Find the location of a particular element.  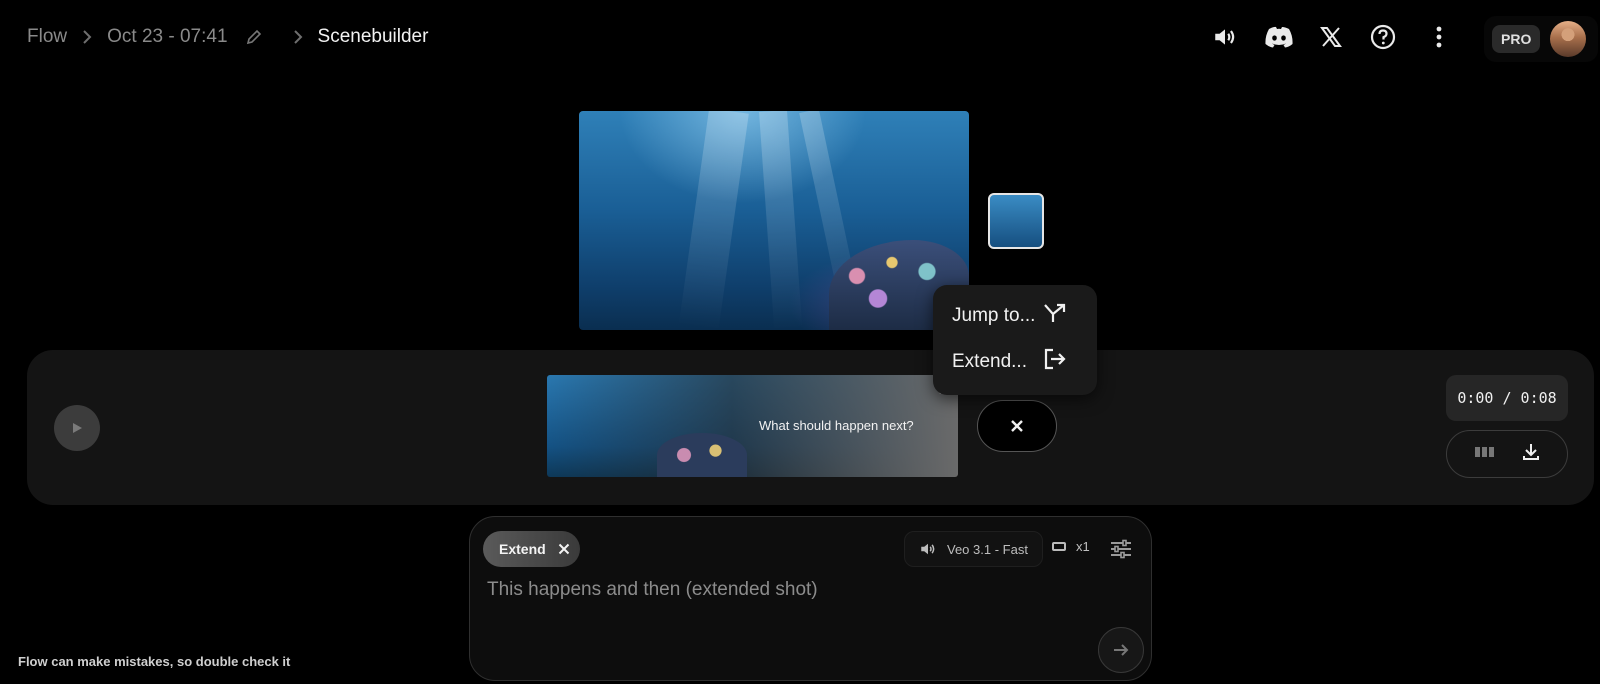

prompt-composer: Extend Veo 3.1 - Fast x1 is located at coordinates (810, 598).